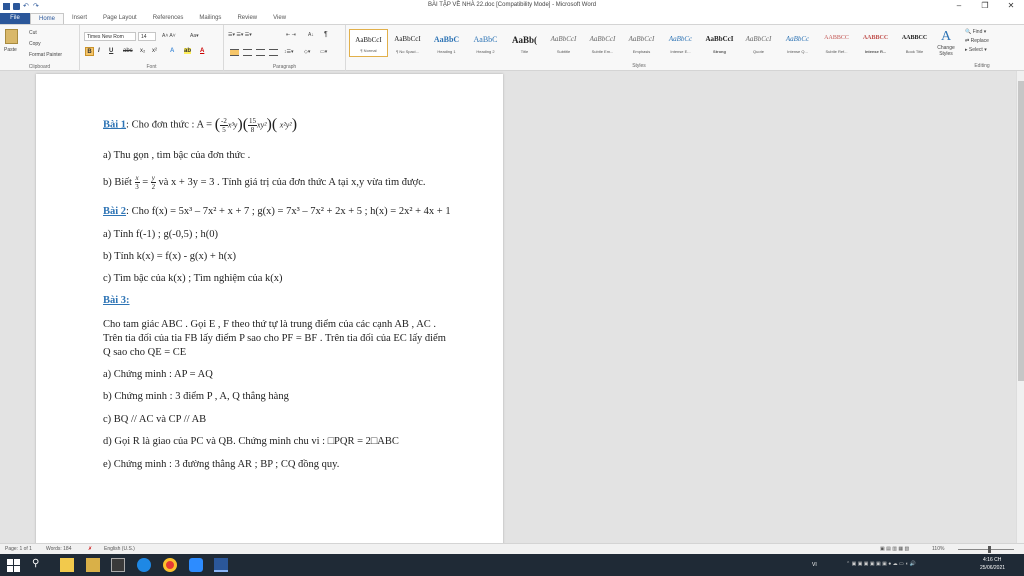  I want to click on paste-icon, so click(11, 36).